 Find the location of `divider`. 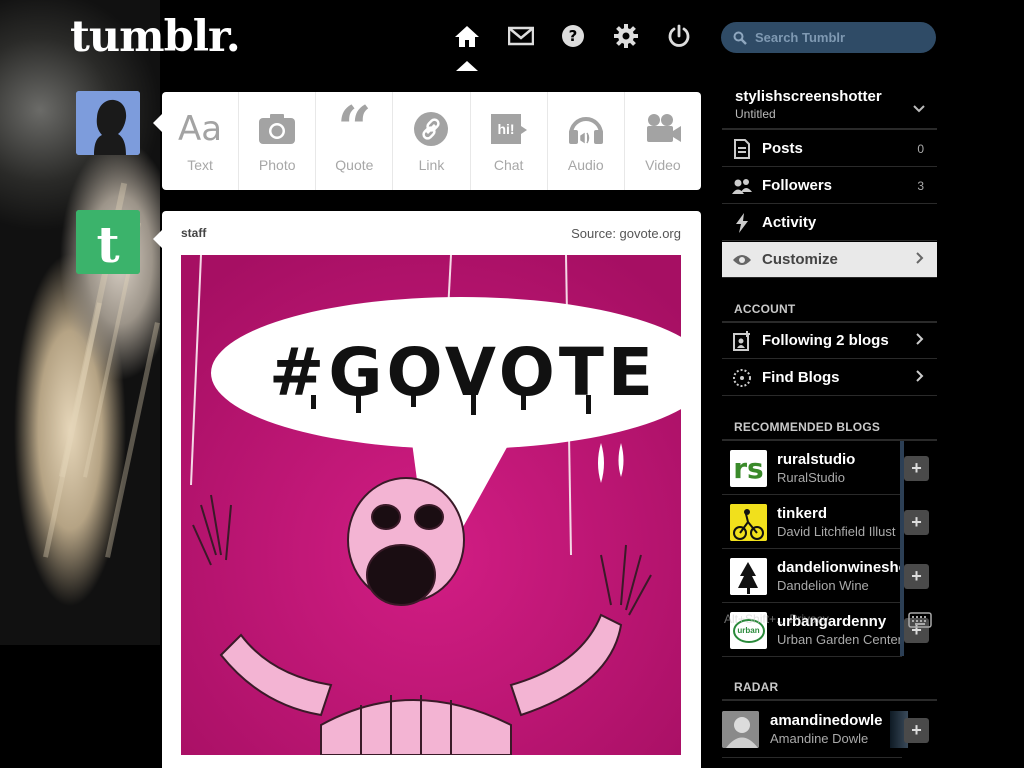

divider is located at coordinates (829, 700).